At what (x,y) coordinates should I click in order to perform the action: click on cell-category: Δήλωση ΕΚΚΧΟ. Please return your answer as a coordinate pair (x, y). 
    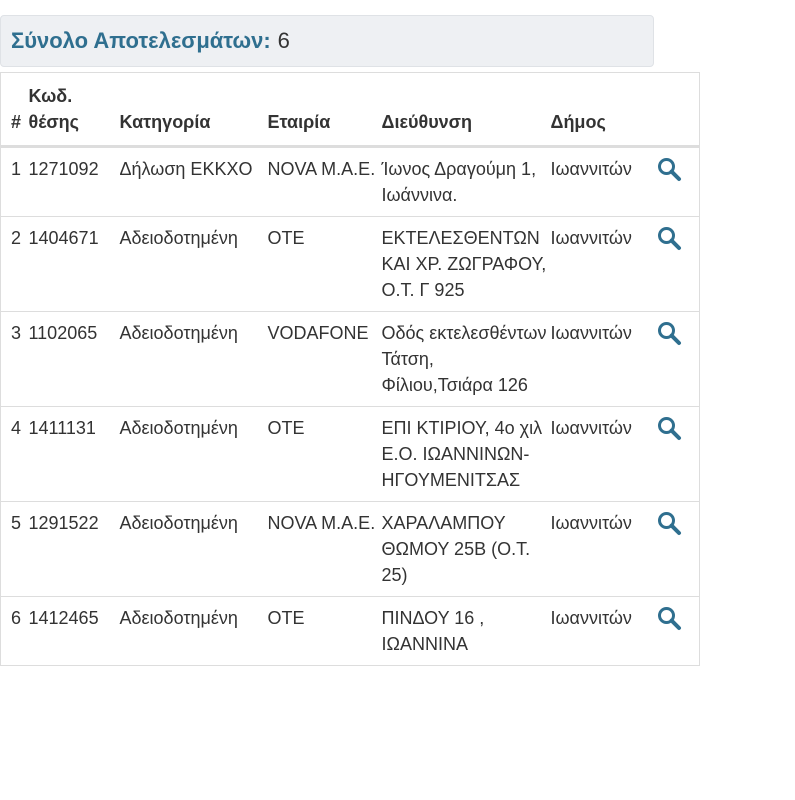
    Looking at the image, I should click on (193, 181).